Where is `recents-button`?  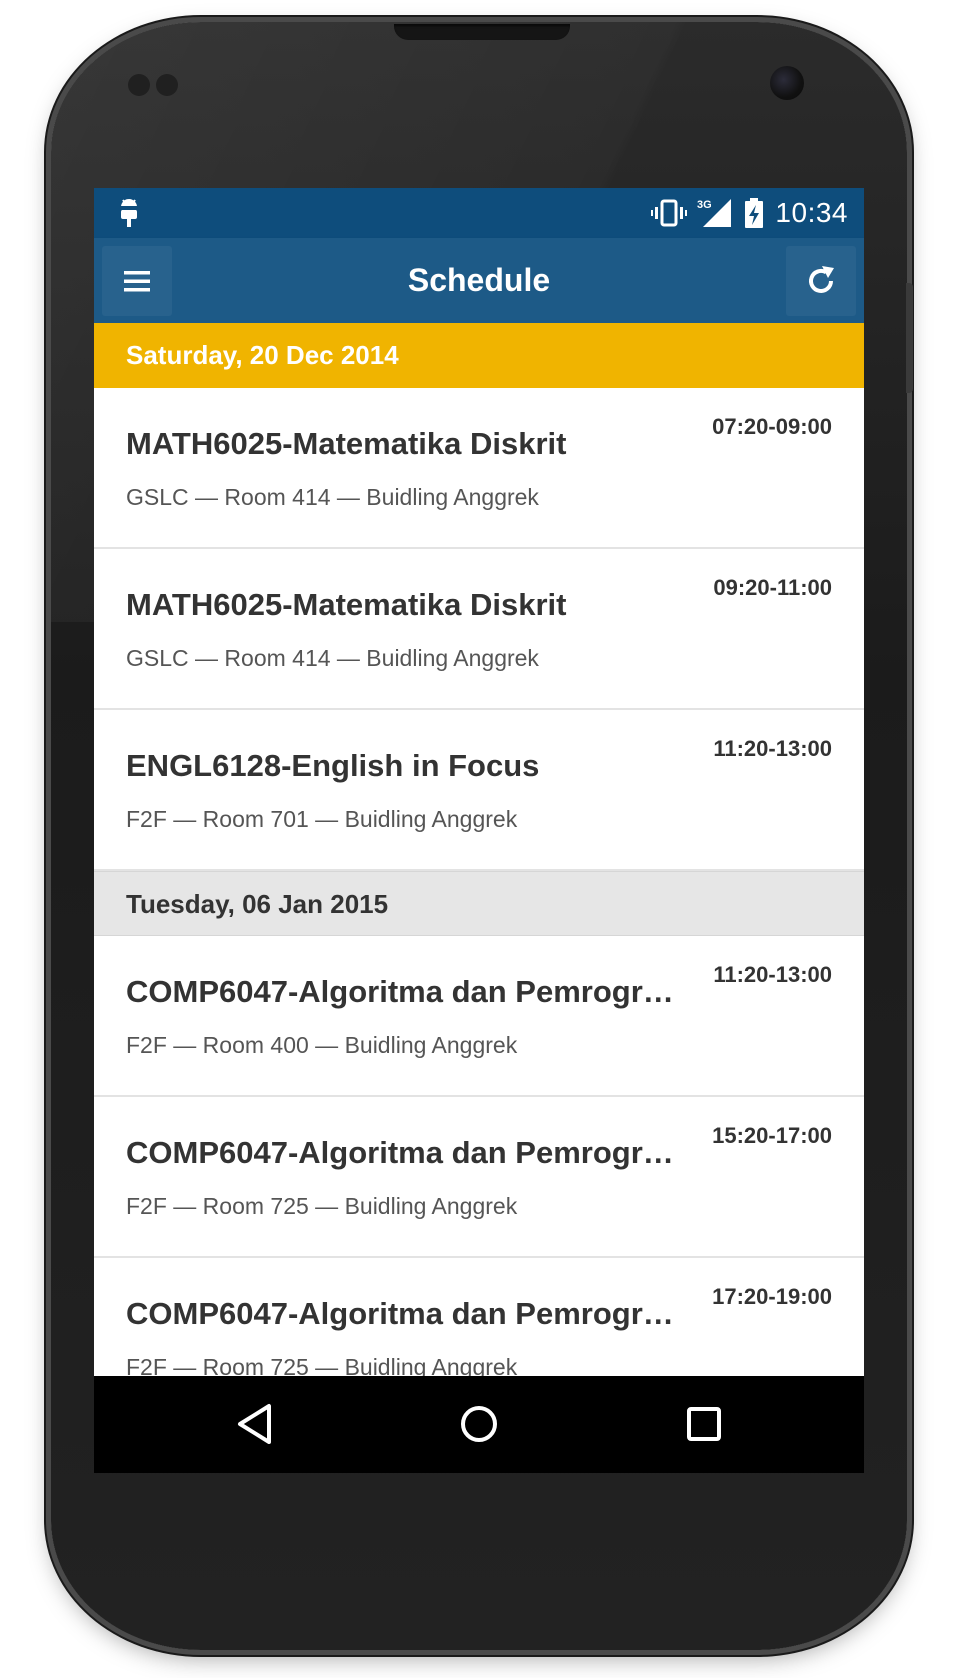 recents-button is located at coordinates (704, 1424).